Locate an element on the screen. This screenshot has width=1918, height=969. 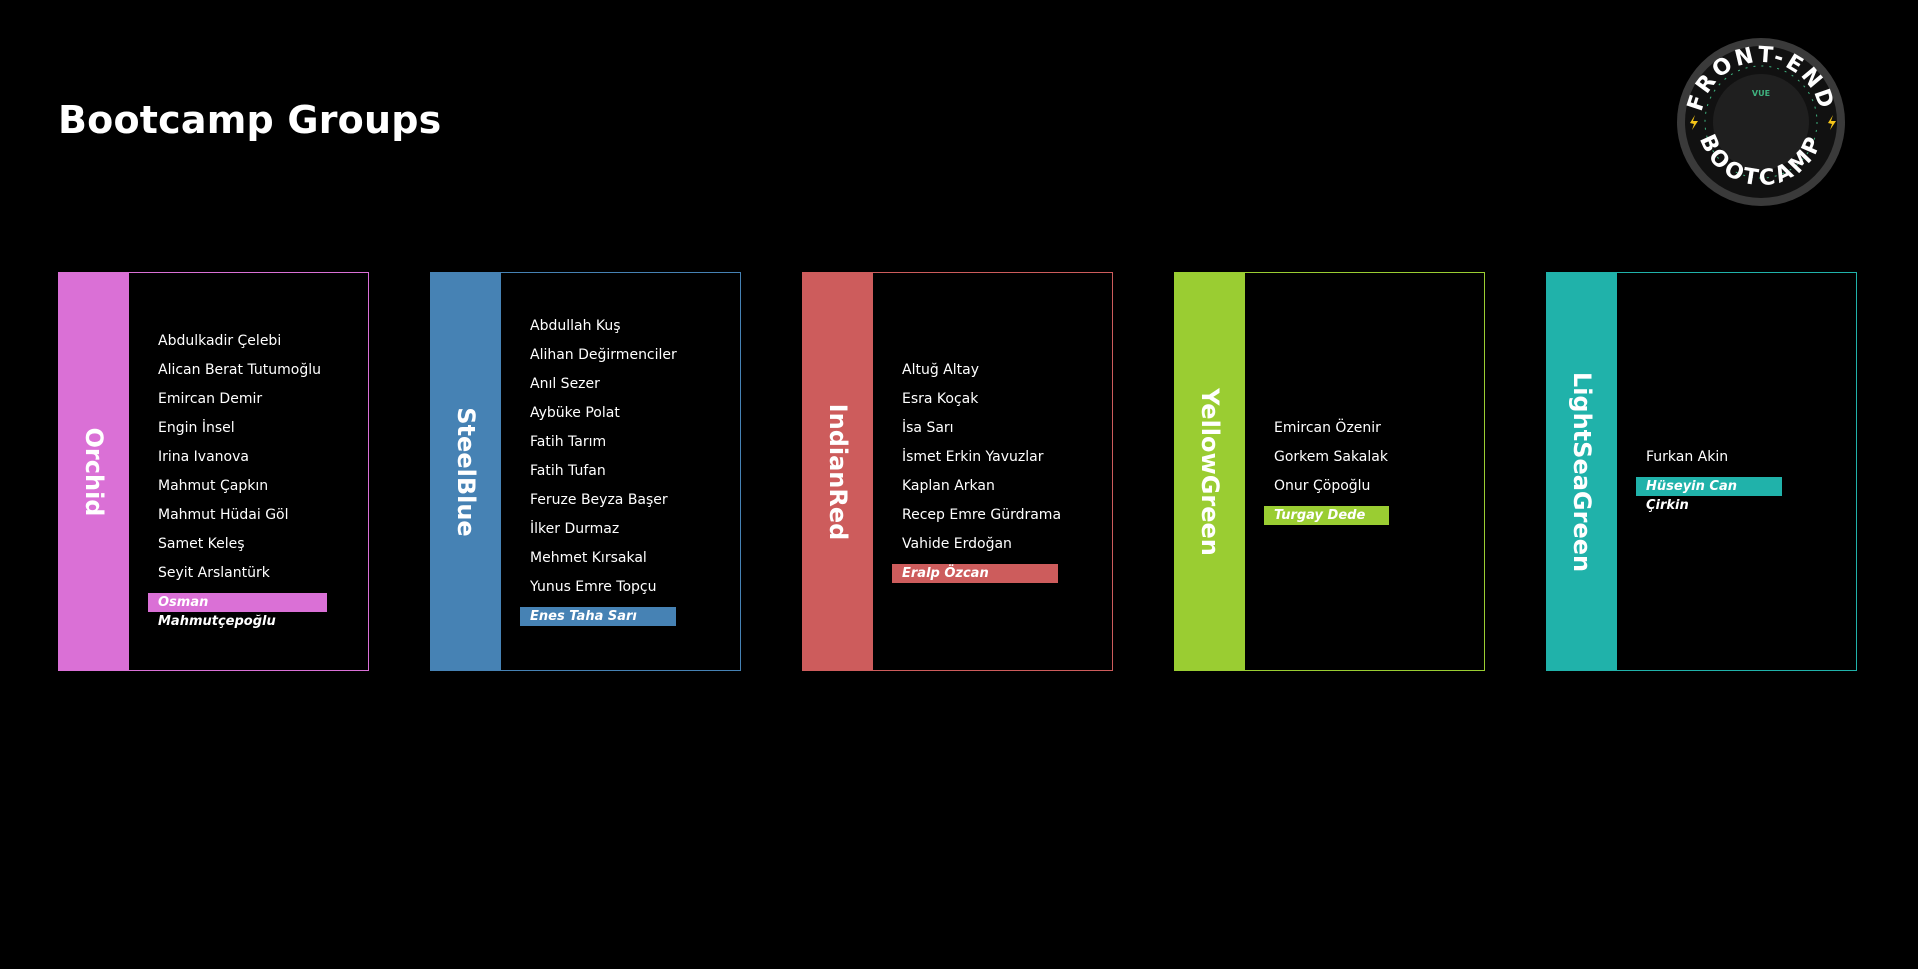
member-name: Mahmut Çapkın is located at coordinates (213, 485).